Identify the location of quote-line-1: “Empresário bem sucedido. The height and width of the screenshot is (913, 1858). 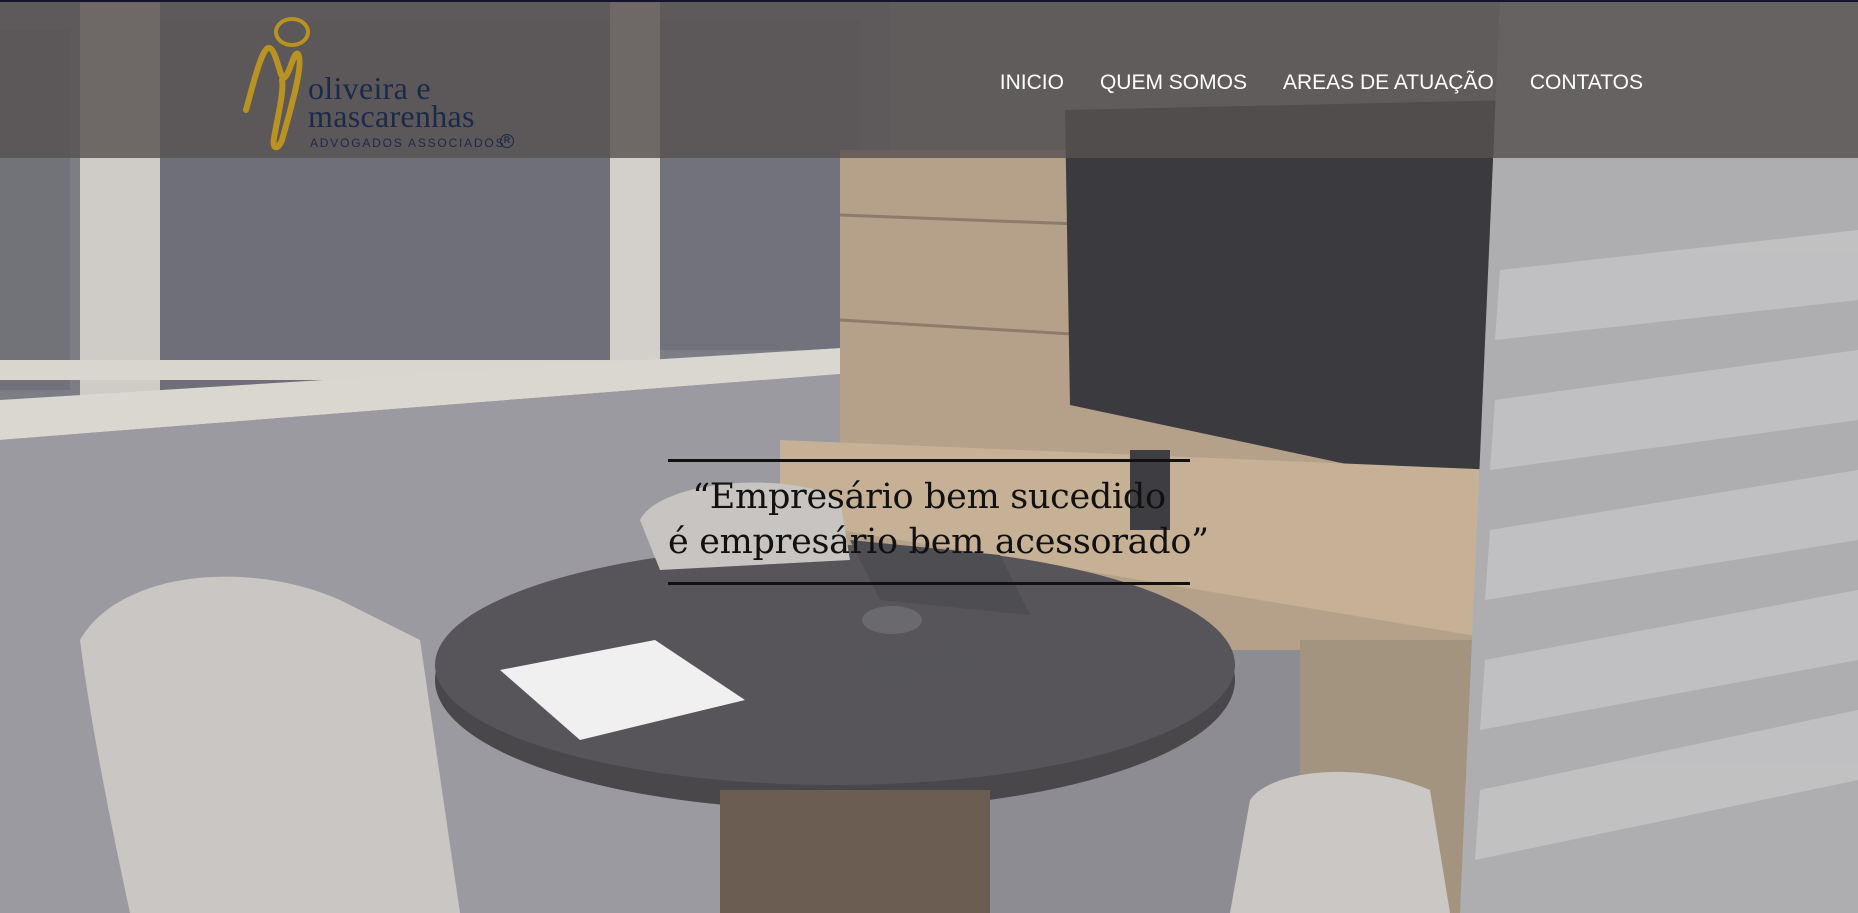
(929, 497).